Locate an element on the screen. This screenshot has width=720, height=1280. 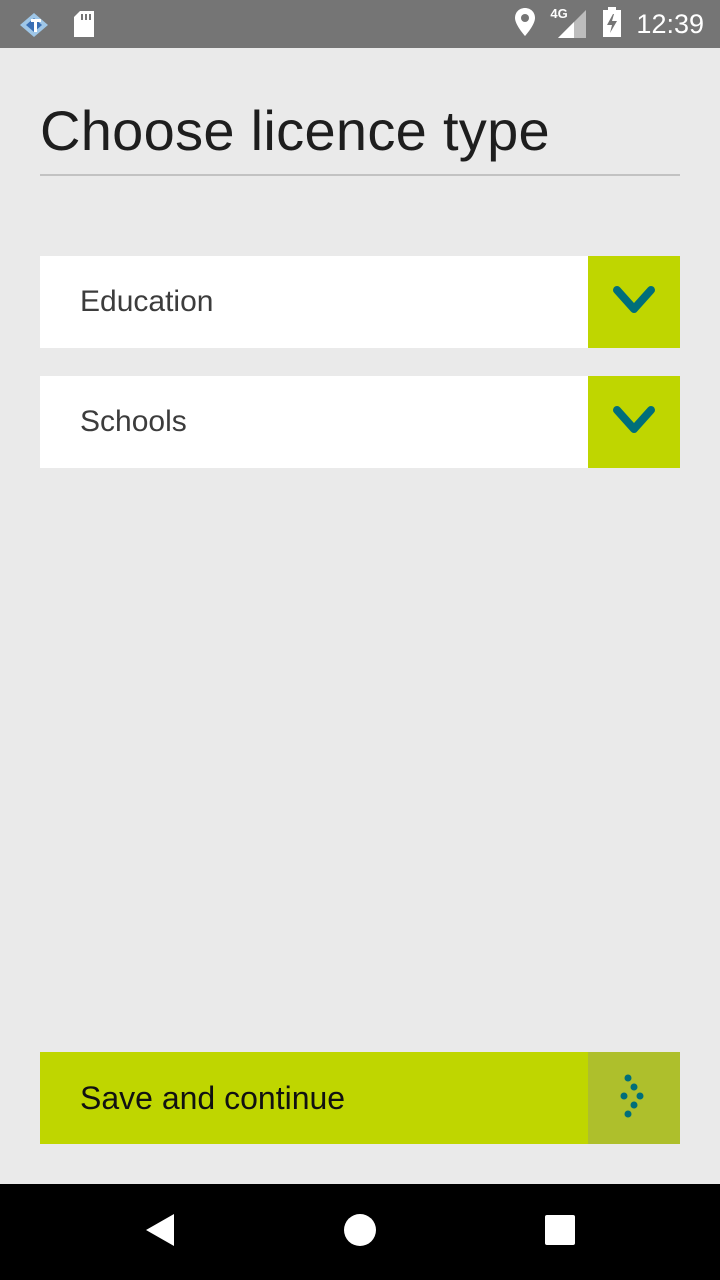
save-and-continue-label: Save and continue is located at coordinates (213, 1098).